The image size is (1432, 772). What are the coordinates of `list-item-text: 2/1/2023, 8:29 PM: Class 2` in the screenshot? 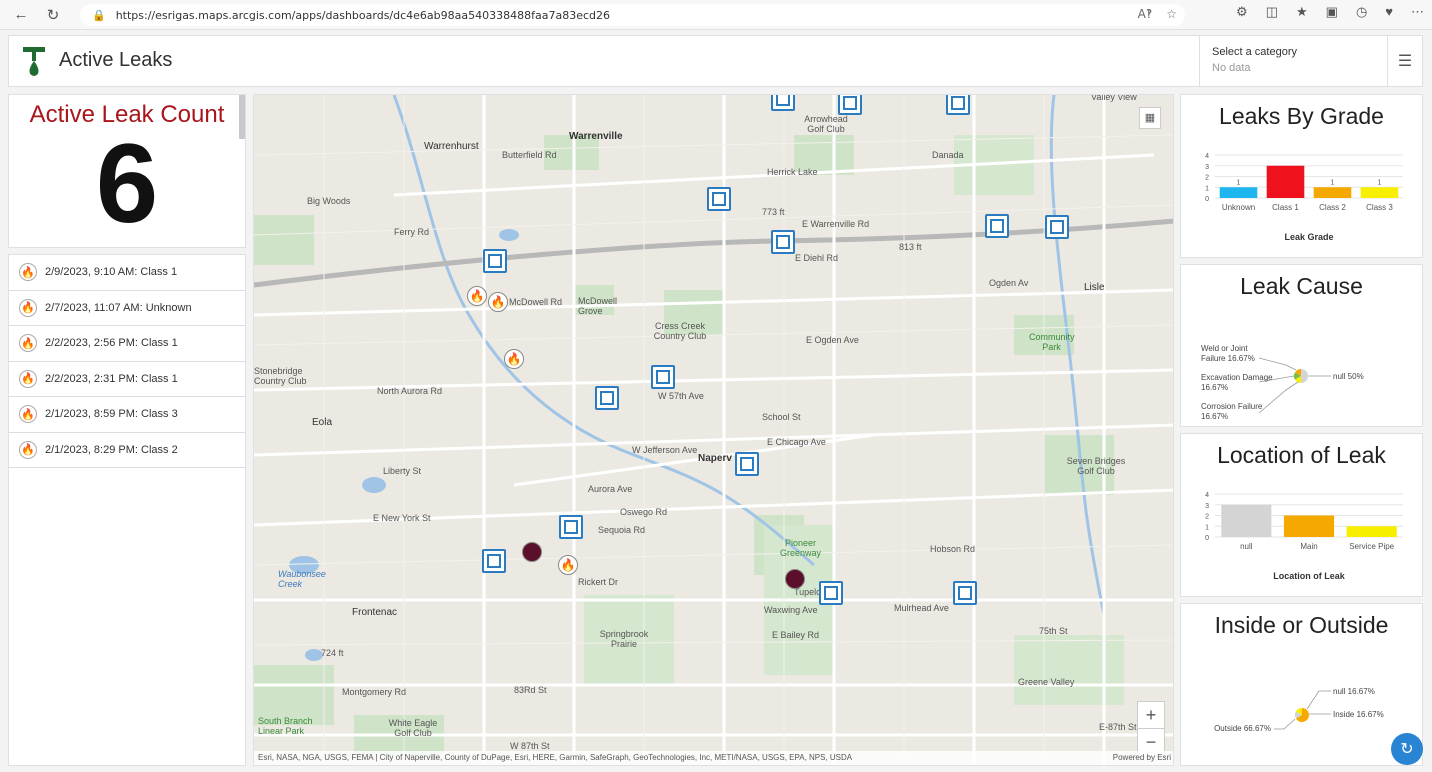 It's located at (111, 449).